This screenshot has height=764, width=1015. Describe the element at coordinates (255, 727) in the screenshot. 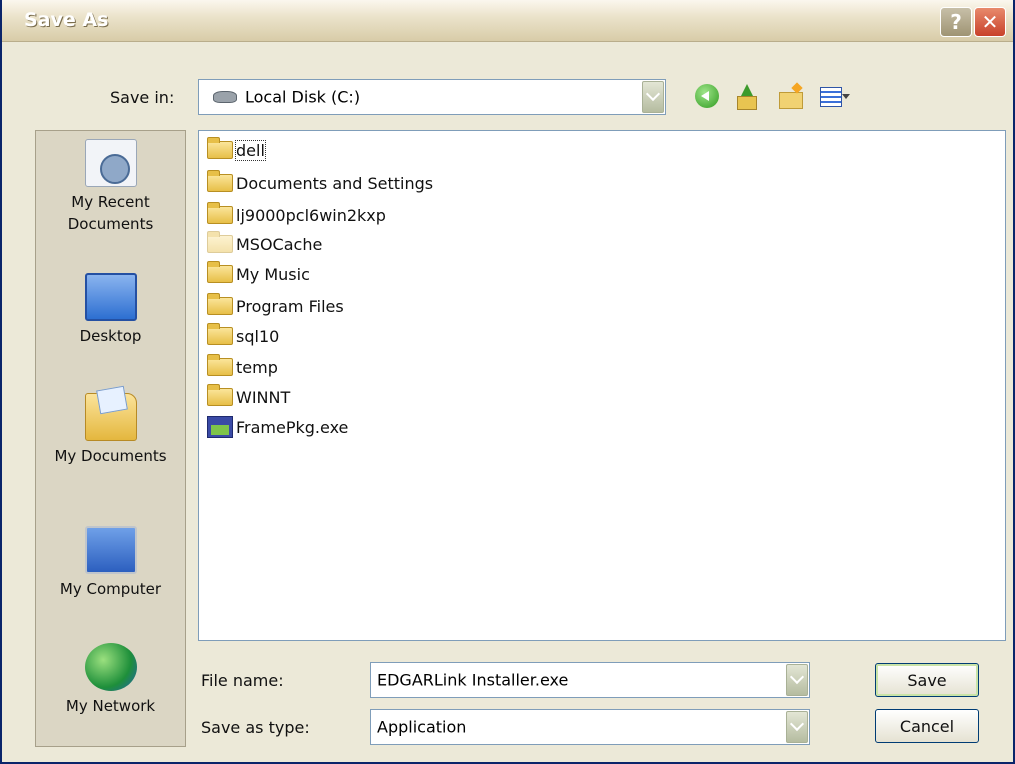

I see `save-as-type-label: Save as type:` at that location.